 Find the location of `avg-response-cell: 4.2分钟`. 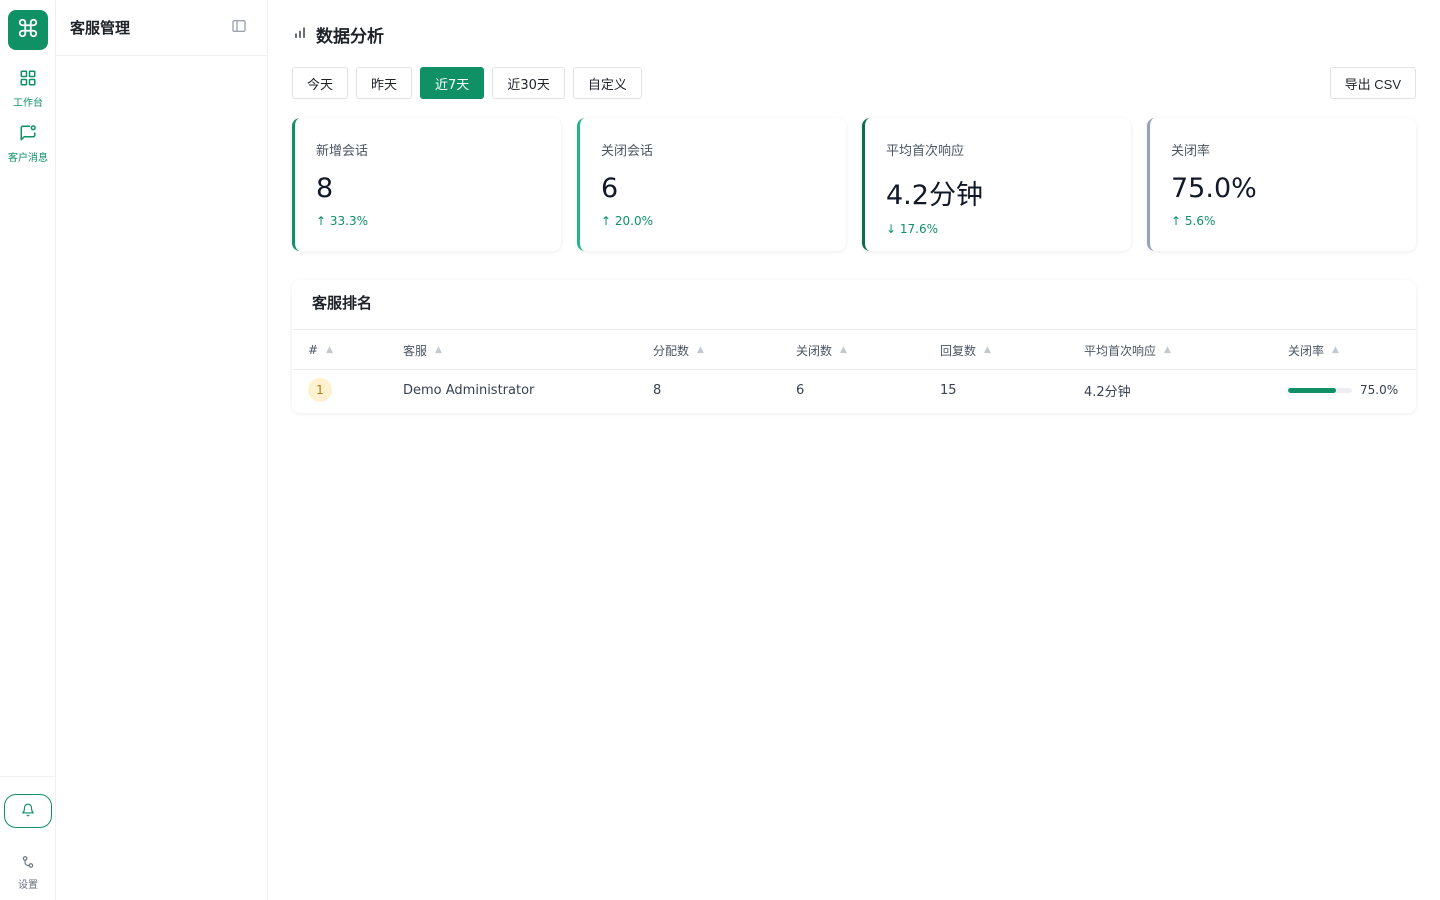

avg-response-cell: 4.2分钟 is located at coordinates (1107, 392).